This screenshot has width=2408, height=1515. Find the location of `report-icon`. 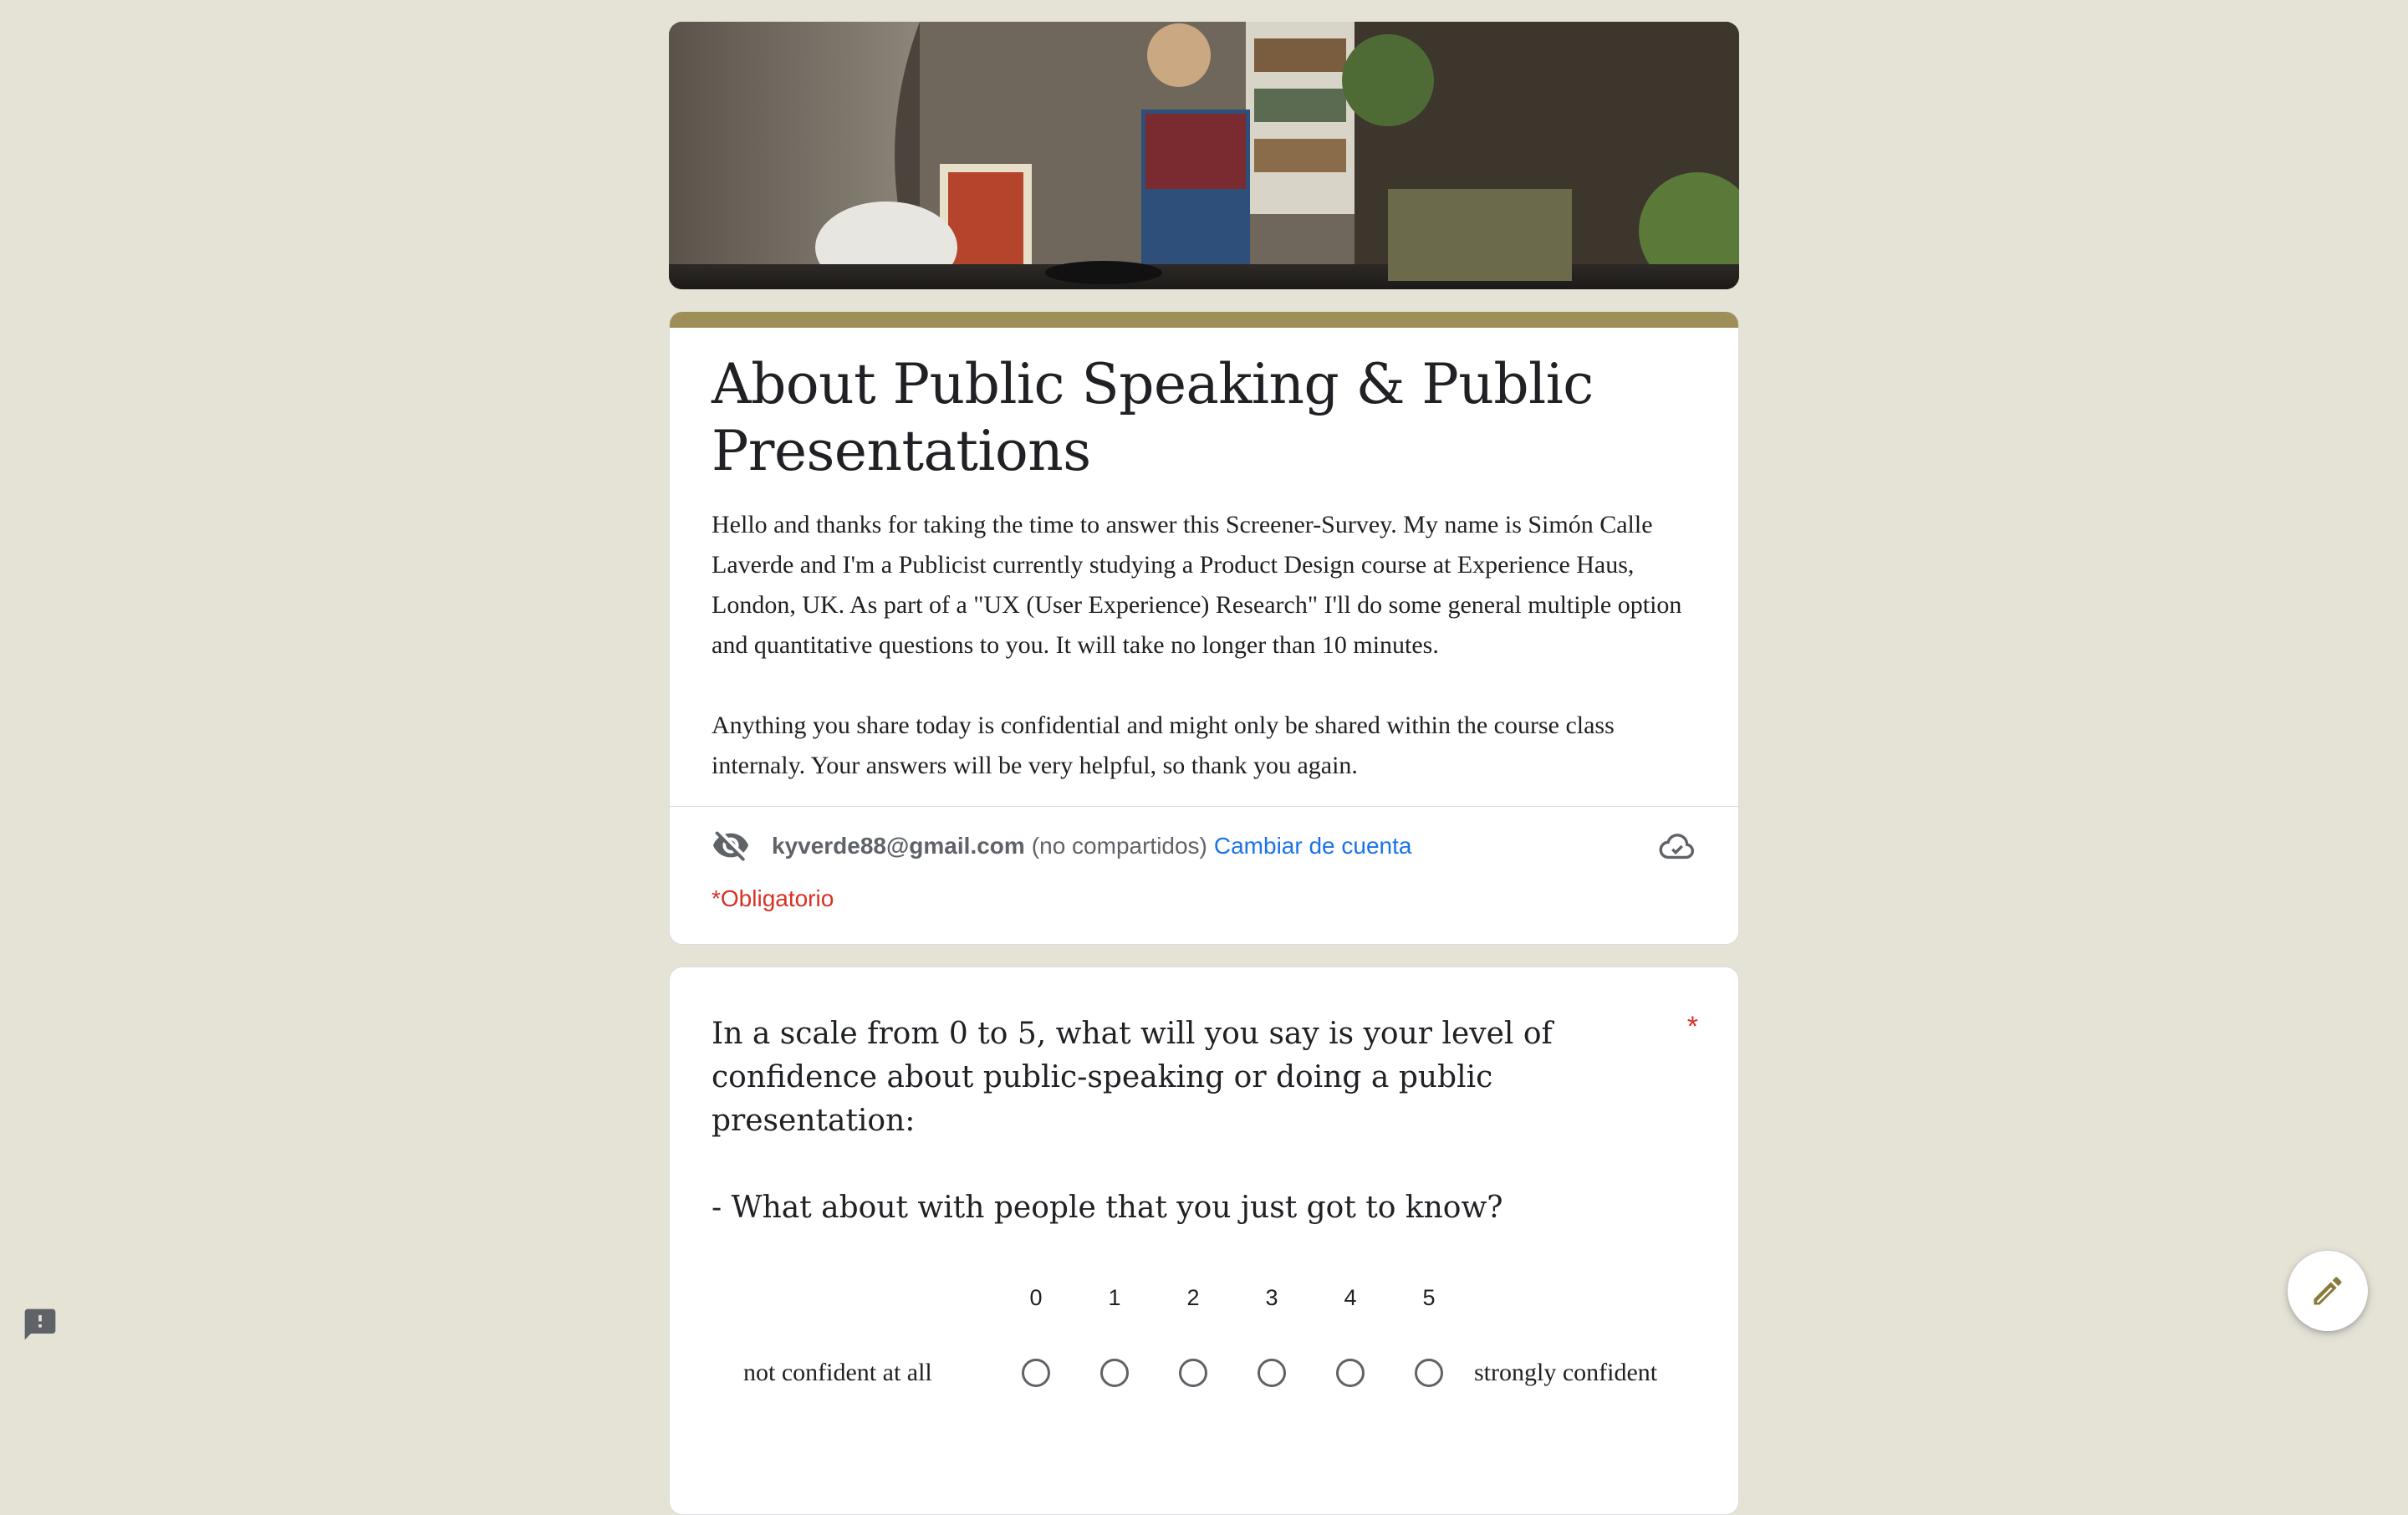

report-icon is located at coordinates (40, 1324).